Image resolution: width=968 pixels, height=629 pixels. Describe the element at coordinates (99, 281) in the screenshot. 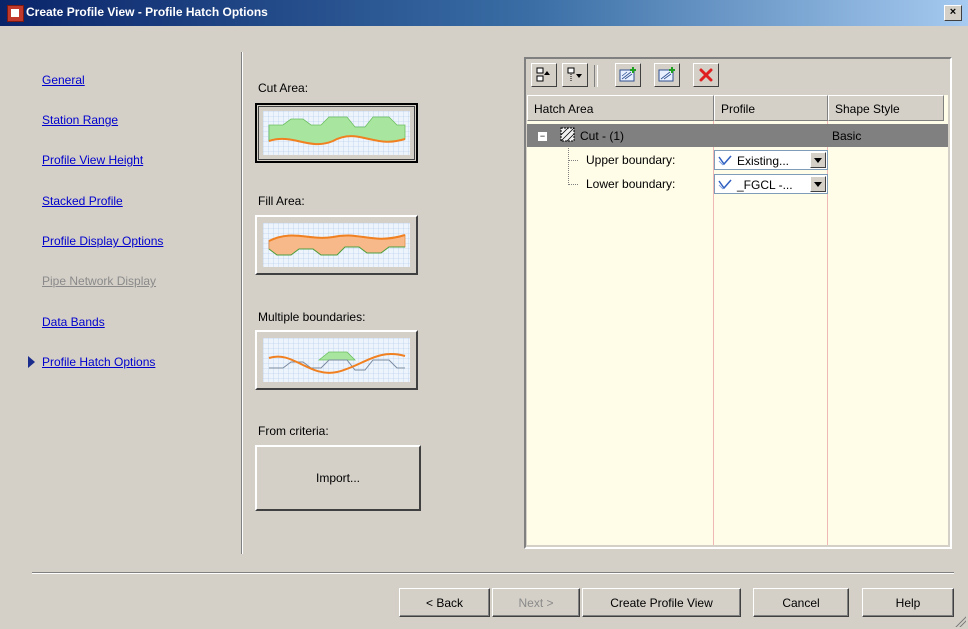

I see `nav-link-pipe-network-display: Pipe Network Display` at that location.